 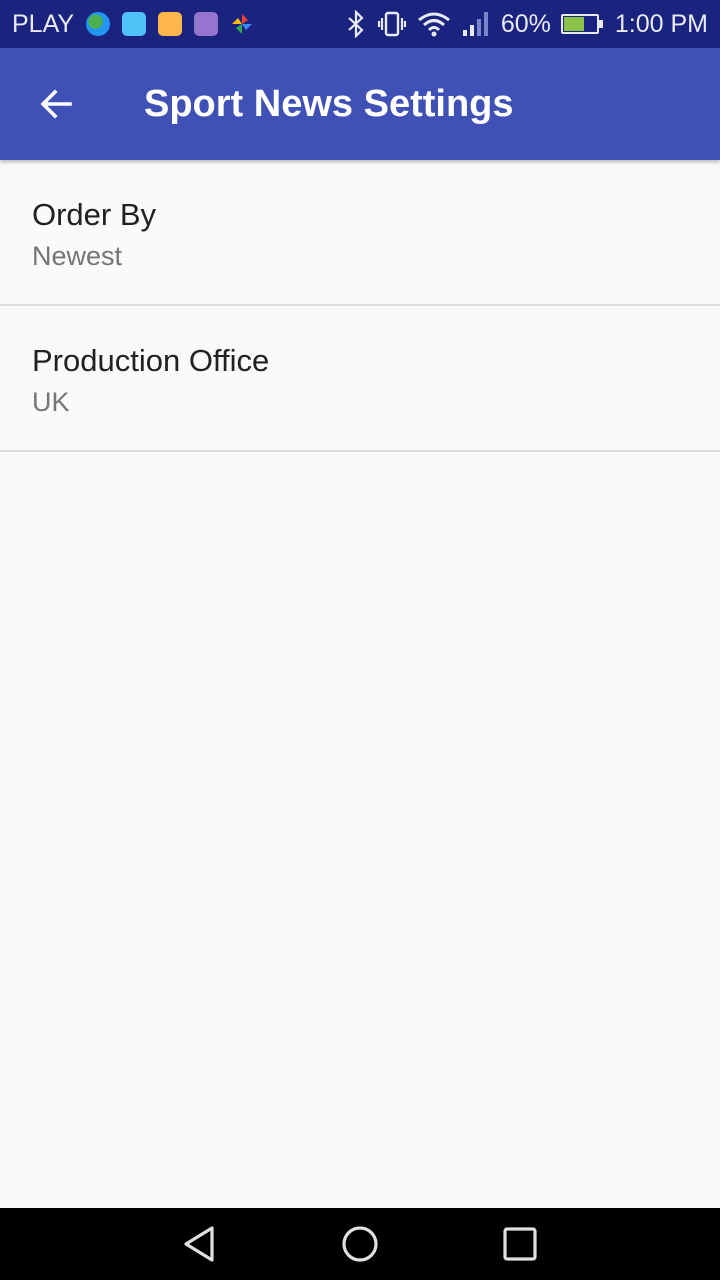 What do you see at coordinates (360, 379) in the screenshot?
I see `pref-production-office: Production Office UK` at bounding box center [360, 379].